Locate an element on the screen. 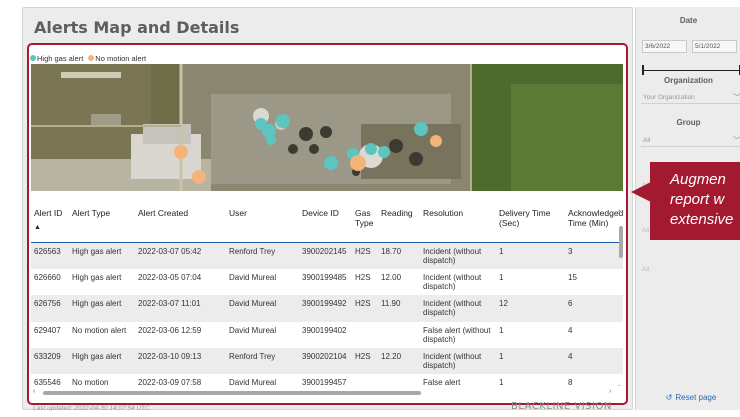 This screenshot has height=417, width=740. organization-select: Your Organization ﹀ is located at coordinates (690, 97).